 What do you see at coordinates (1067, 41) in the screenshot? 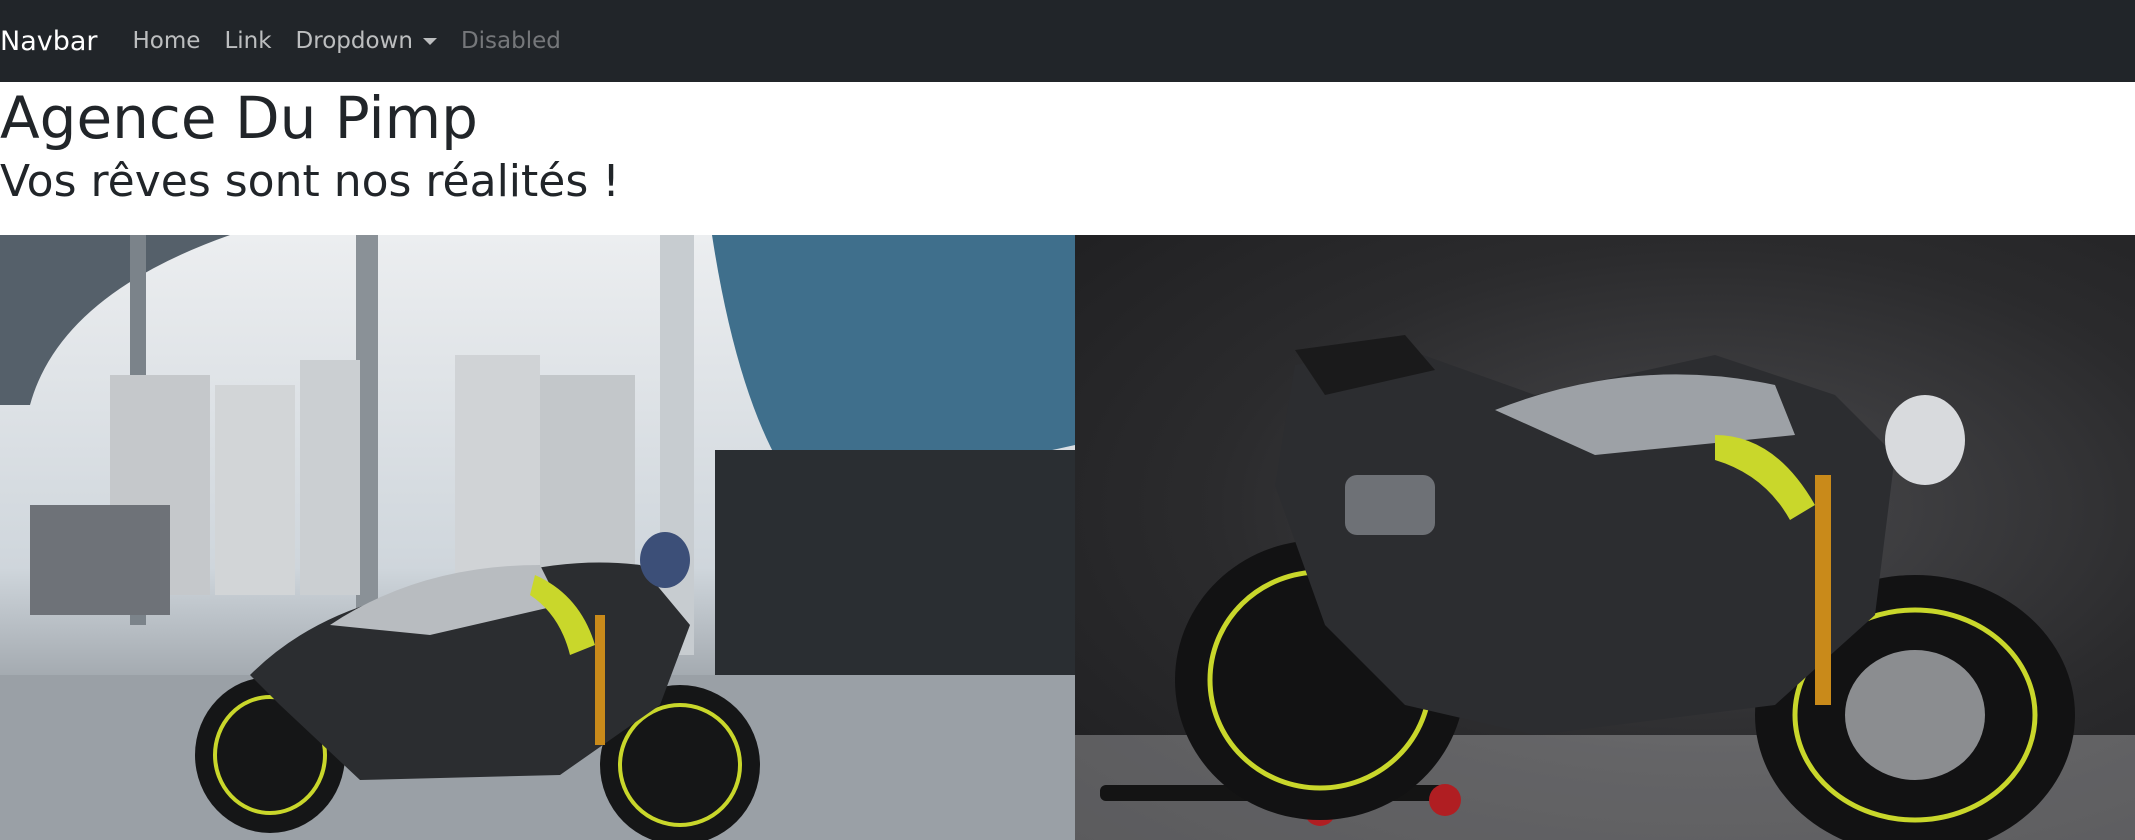
I see `navbar: Navbar Home Link Dropdown Disabled` at bounding box center [1067, 41].